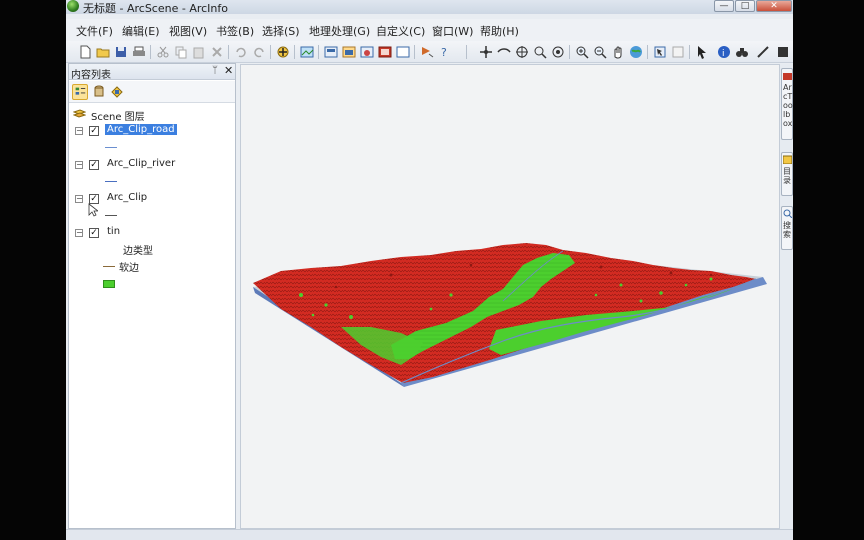  I want to click on arctoolbox-tab: ArcToolbox, so click(787, 104).